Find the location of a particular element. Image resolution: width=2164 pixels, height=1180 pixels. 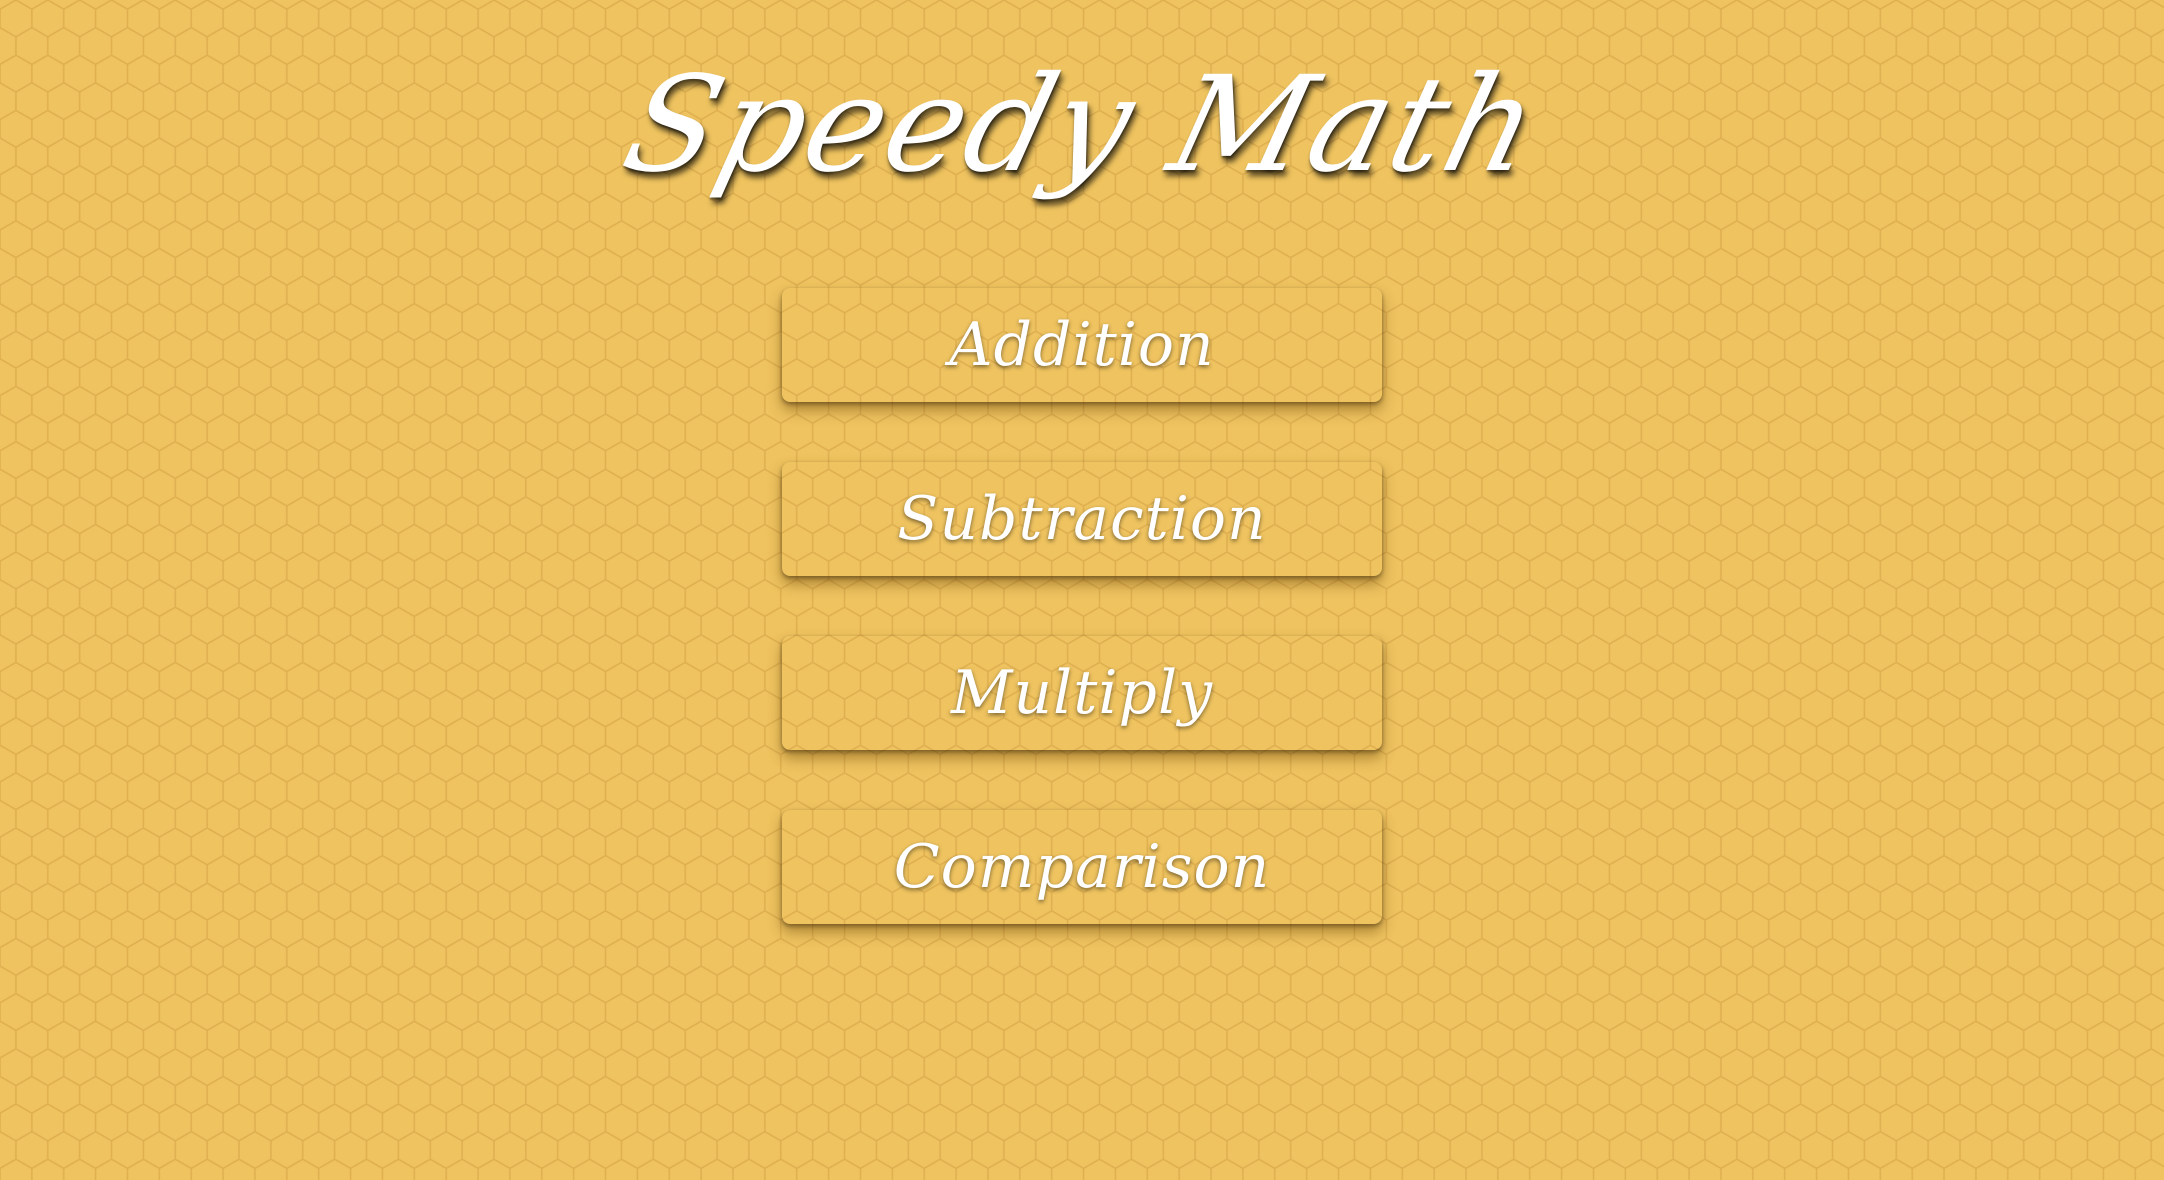

addition-button: Addition is located at coordinates (1082, 345).